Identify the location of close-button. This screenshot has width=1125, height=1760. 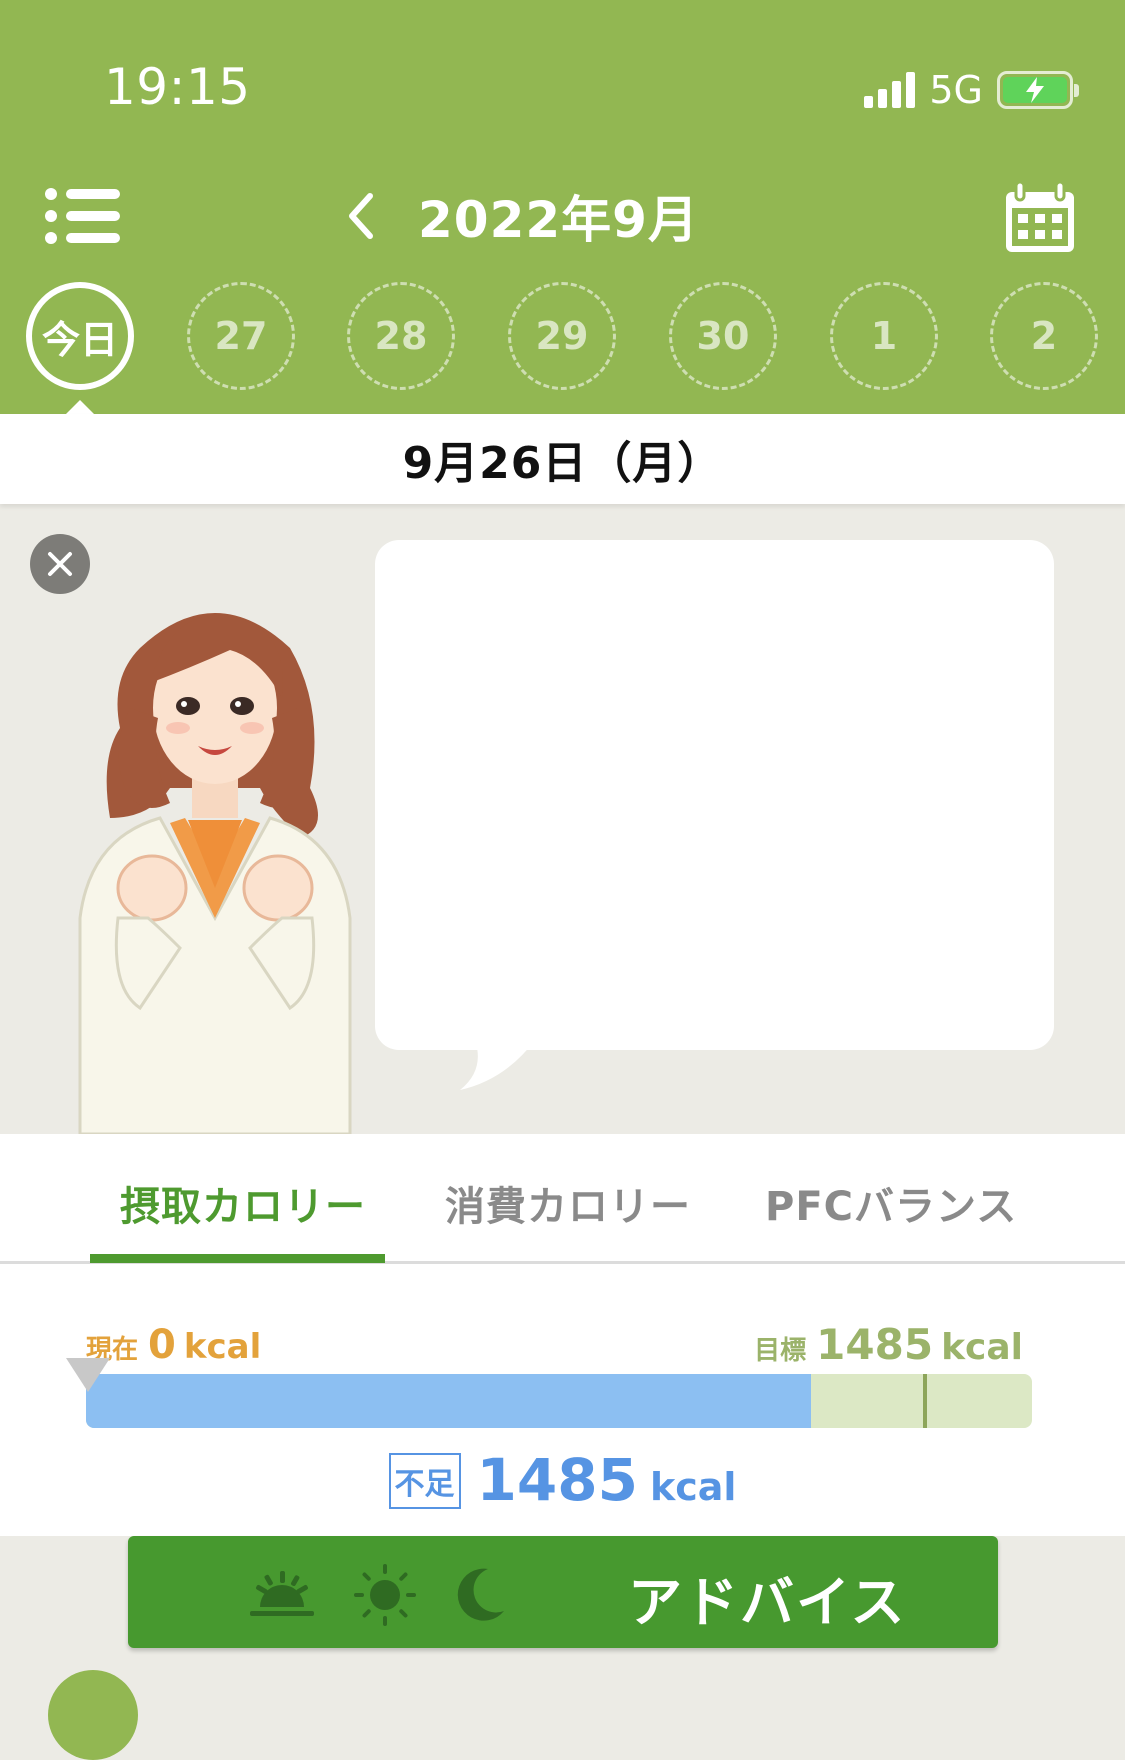
(60, 564).